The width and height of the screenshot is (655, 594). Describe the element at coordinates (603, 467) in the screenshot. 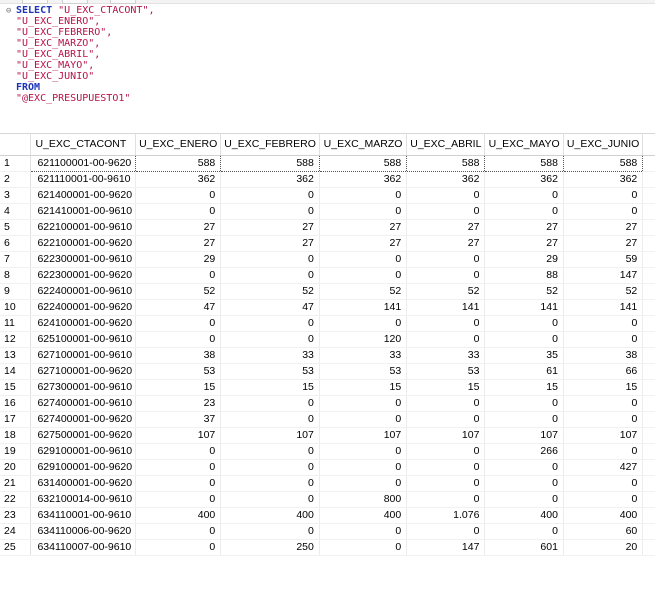

I see `value-cell: 427` at that location.